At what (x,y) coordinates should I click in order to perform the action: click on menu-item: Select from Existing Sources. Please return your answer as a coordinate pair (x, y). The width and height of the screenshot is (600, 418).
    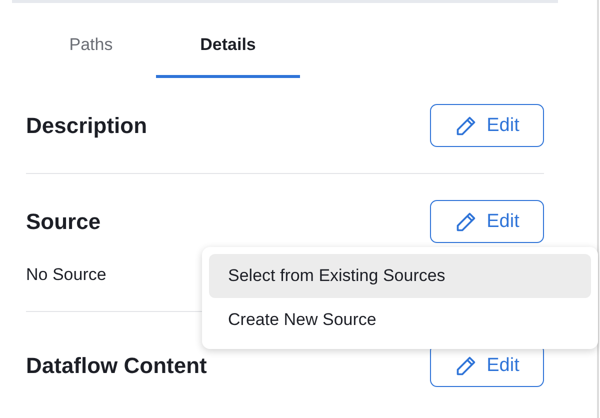
    Looking at the image, I should click on (400, 276).